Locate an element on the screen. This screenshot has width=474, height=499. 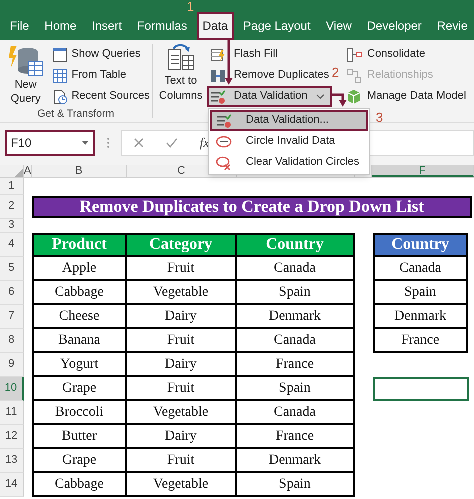
table-cell: Apple is located at coordinates (79, 269).